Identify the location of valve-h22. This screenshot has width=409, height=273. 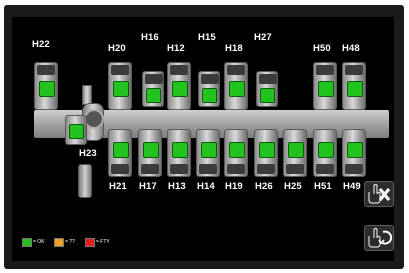
(46, 86).